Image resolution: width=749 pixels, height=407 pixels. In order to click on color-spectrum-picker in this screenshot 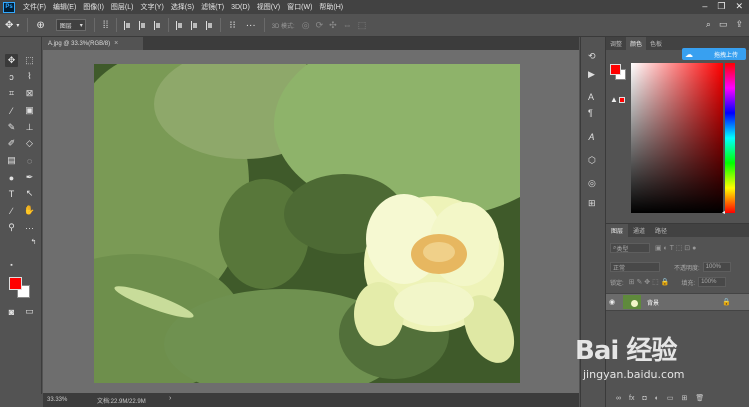, I will do `click(677, 138)`.